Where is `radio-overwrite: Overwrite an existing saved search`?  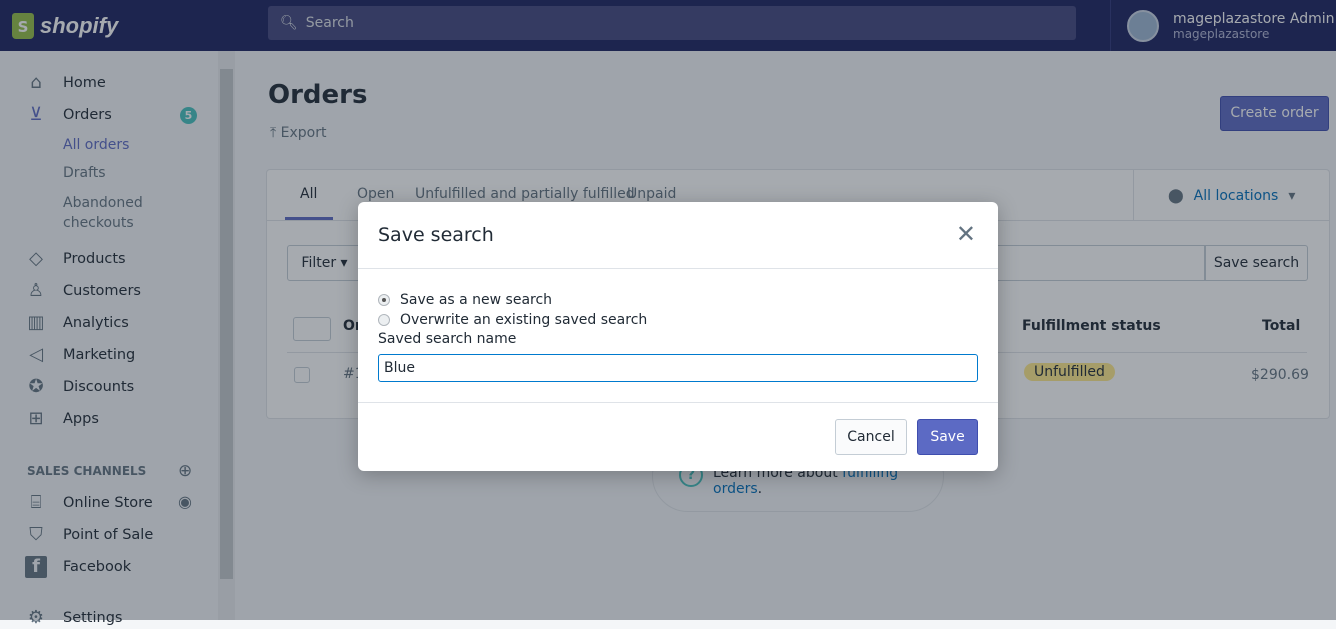 radio-overwrite: Overwrite an existing saved search is located at coordinates (512, 320).